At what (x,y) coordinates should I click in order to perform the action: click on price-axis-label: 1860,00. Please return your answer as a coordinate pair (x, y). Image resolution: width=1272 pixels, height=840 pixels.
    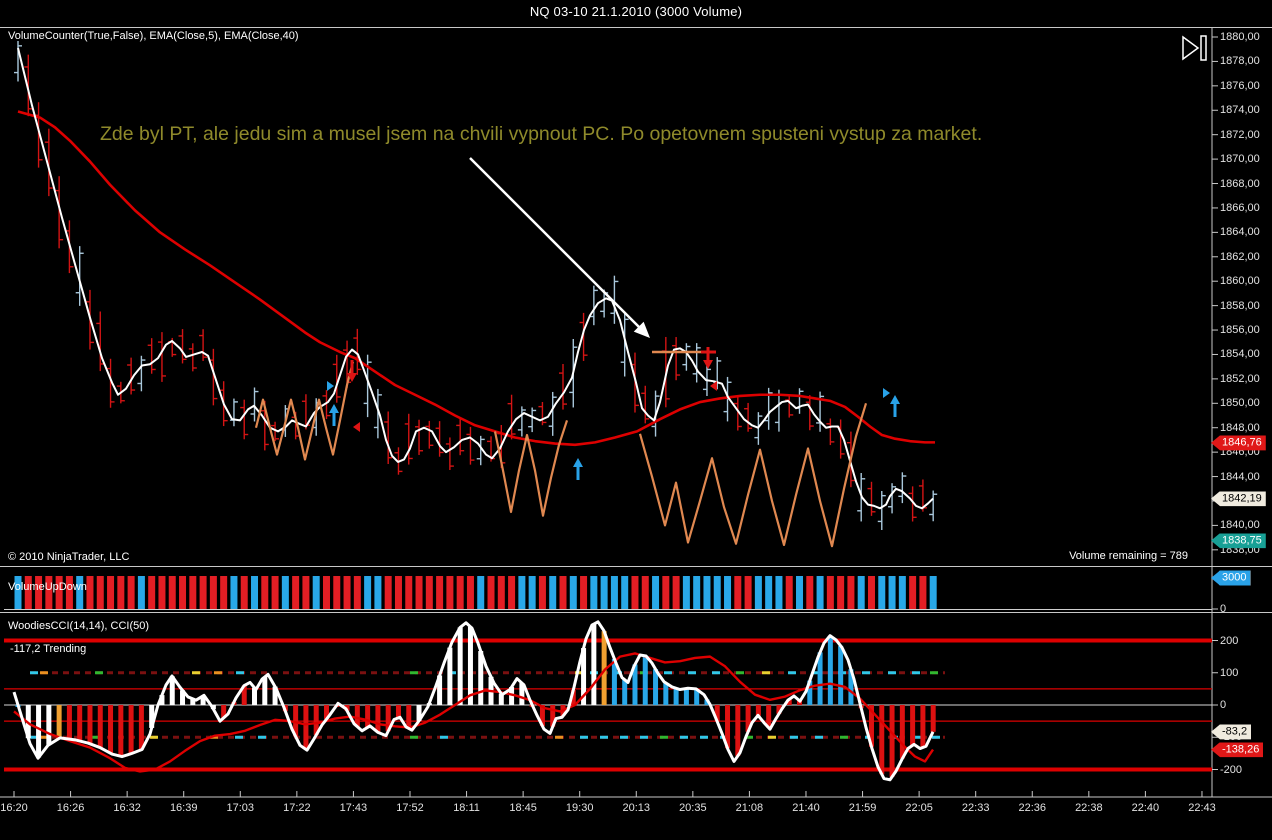
    Looking at the image, I should click on (1240, 281).